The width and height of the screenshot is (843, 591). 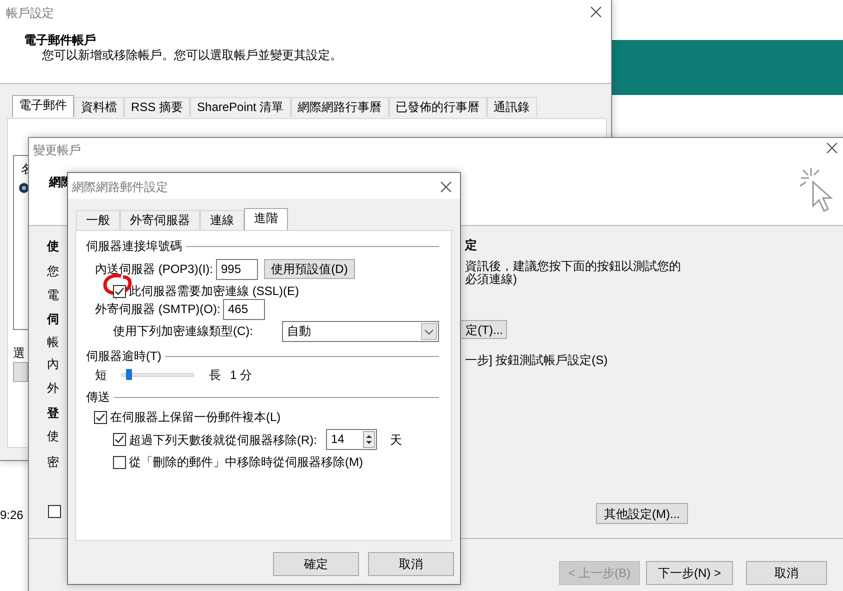 I want to click on field-label: 內送伺服器 (POP3)(I):, so click(x=154, y=269).